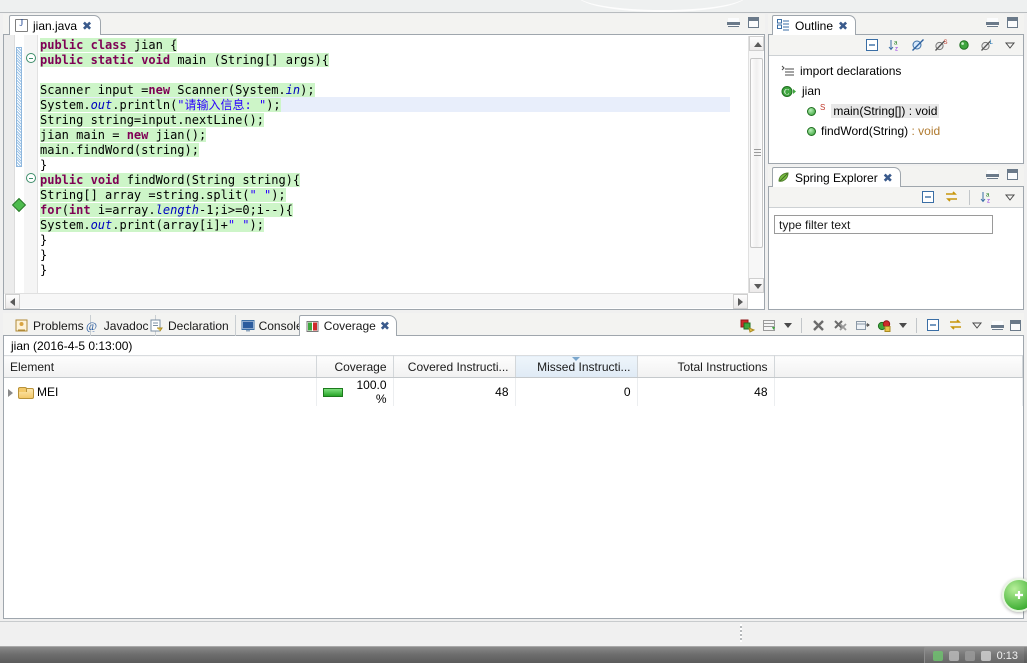 The image size is (1027, 663). I want to click on code-token: out, so click(101, 225).